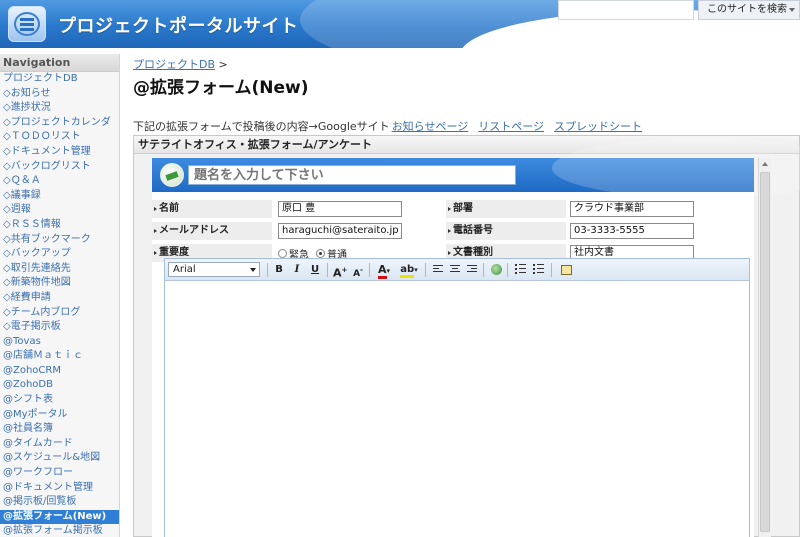 The height and width of the screenshot is (537, 800). I want to click on bullet-list-icon, so click(538, 269).